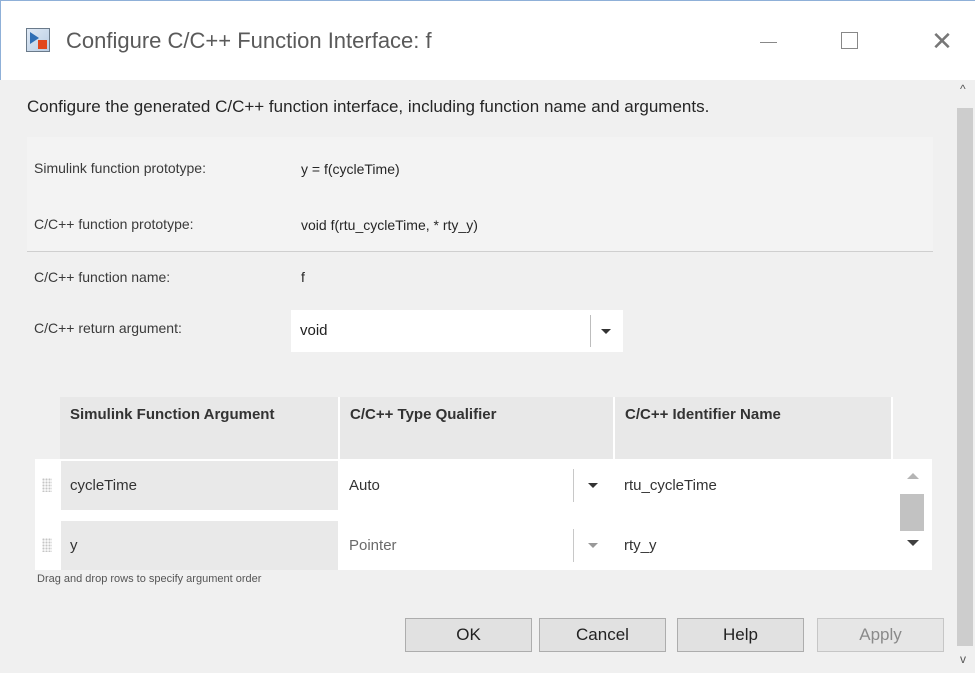 The image size is (975, 673). What do you see at coordinates (199, 428) in the screenshot?
I see `table-header-argument: Simulink Function Argument` at bounding box center [199, 428].